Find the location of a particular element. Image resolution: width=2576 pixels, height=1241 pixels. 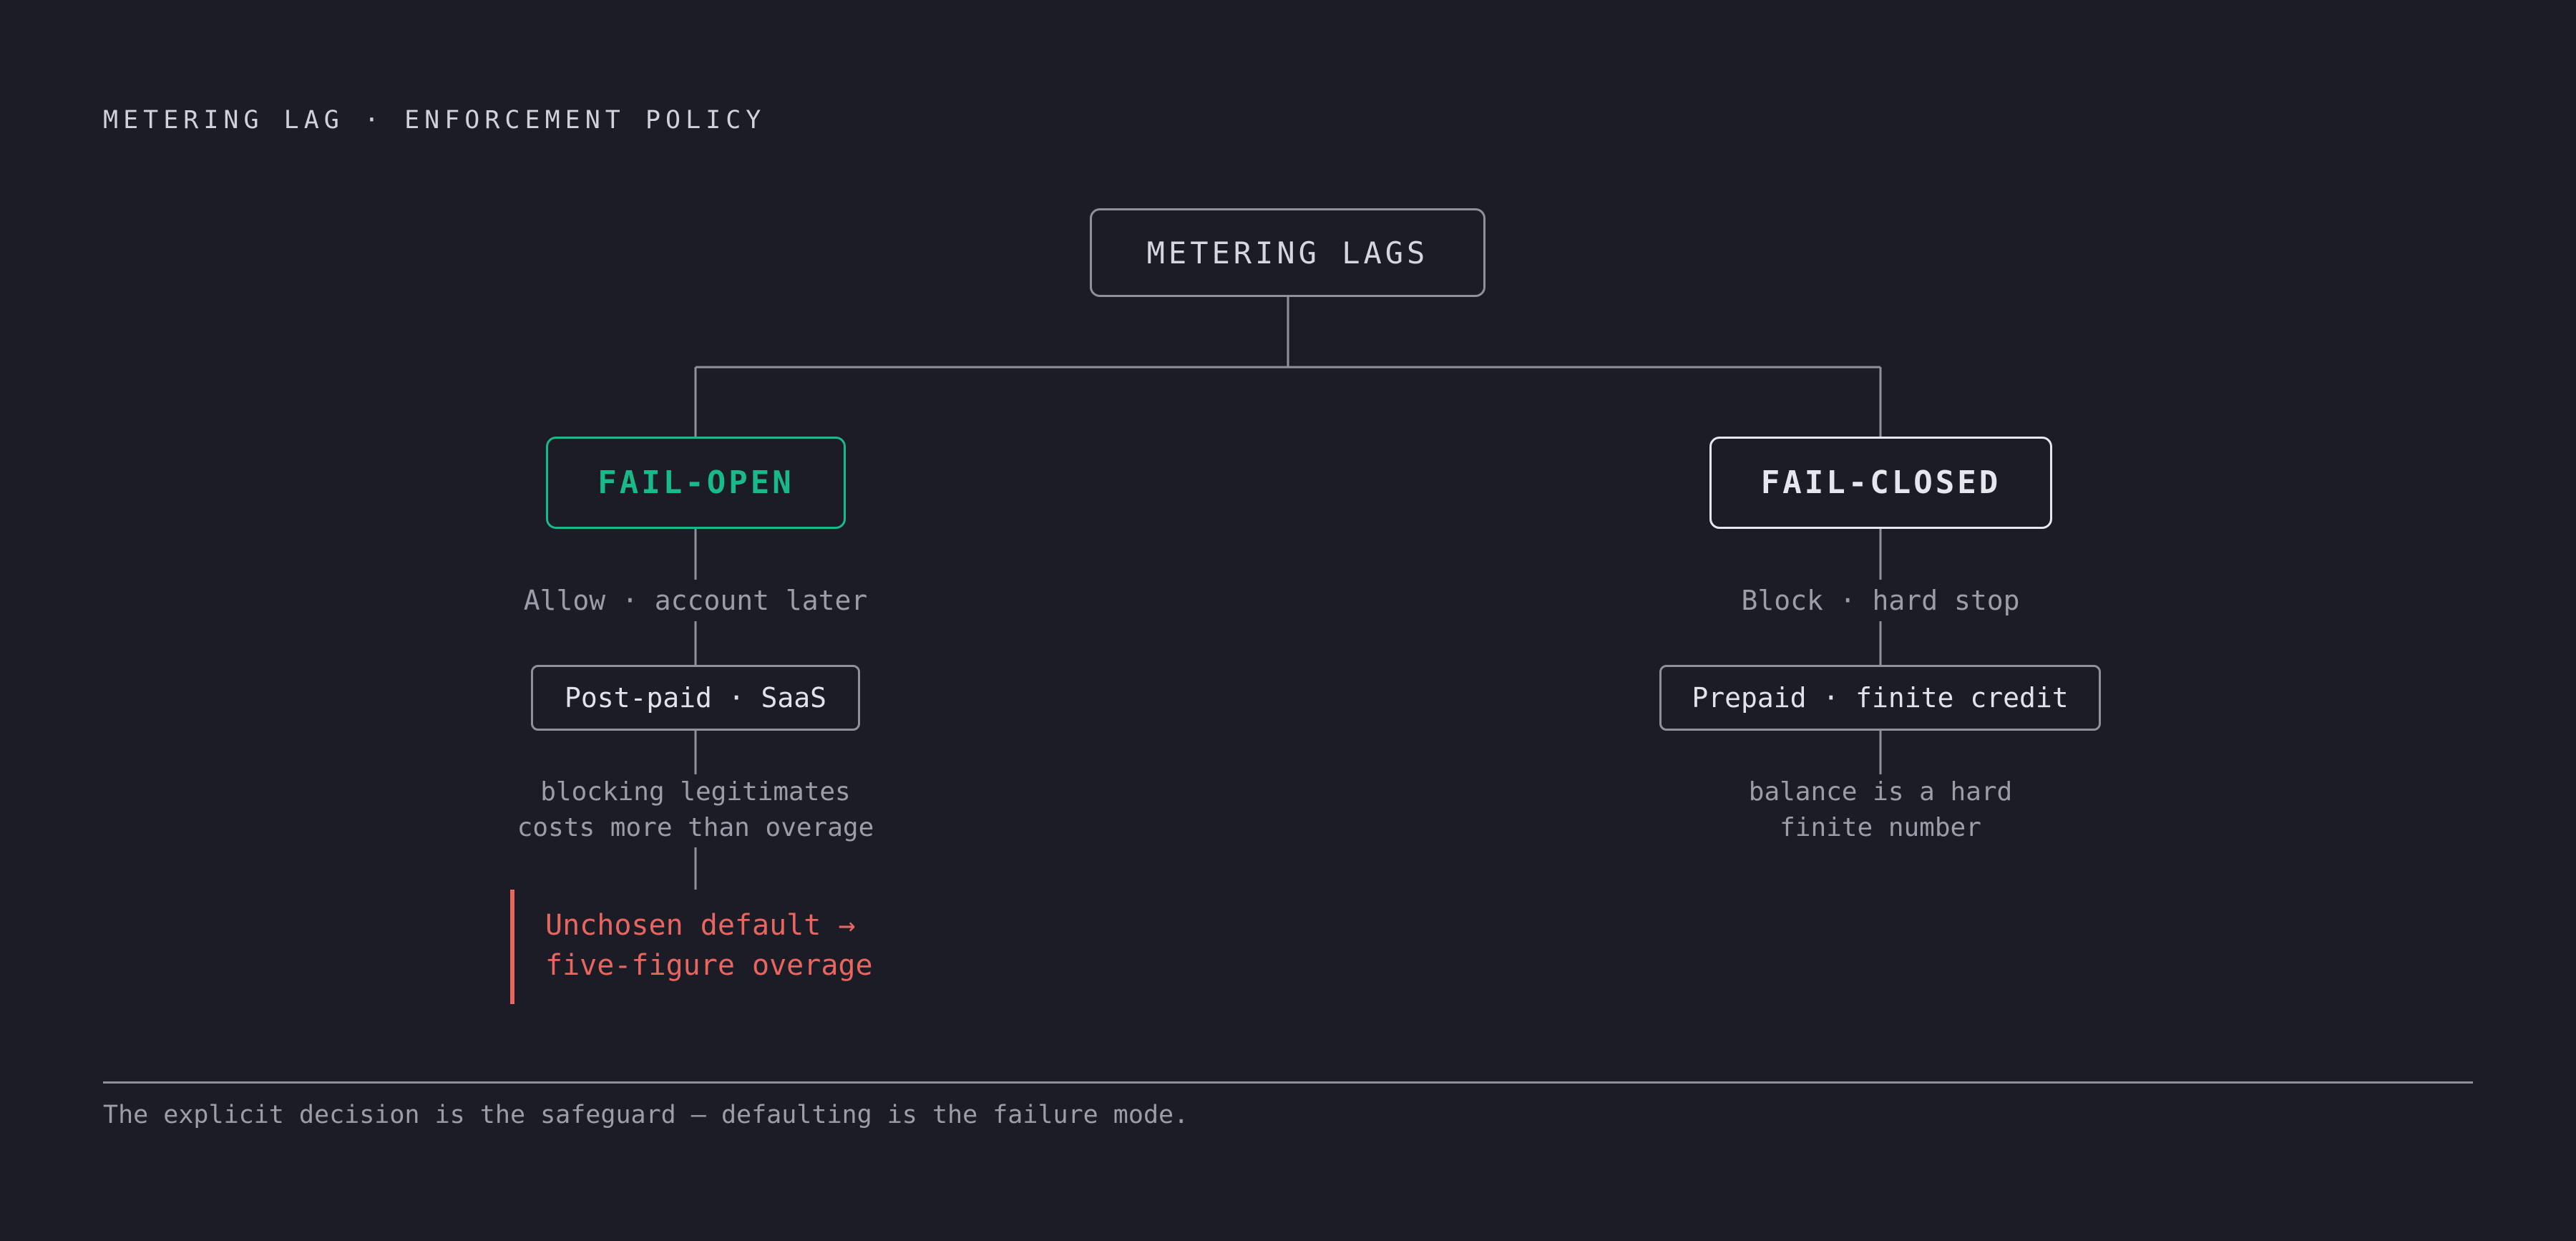

fail-closed-label: FAIL-CLOSED is located at coordinates (1881, 482).